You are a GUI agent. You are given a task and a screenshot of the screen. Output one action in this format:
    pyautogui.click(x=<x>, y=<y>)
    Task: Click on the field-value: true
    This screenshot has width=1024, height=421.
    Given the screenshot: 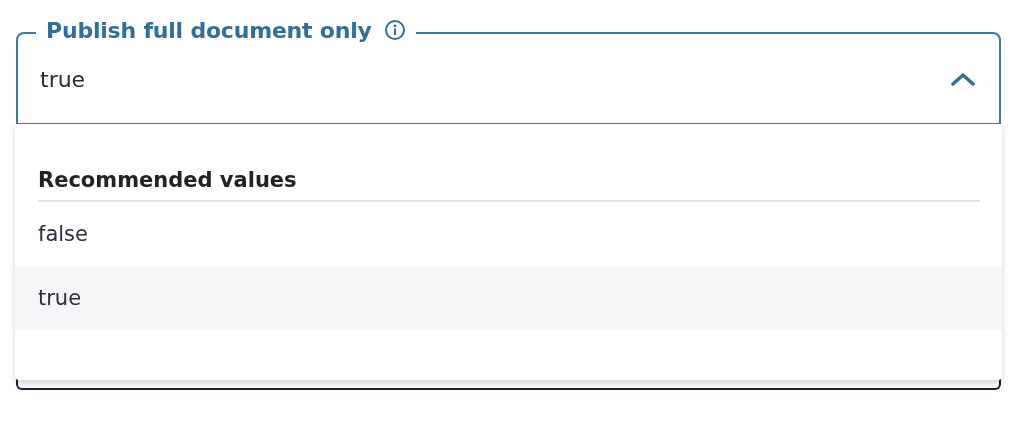 What is the action you would take?
    pyautogui.click(x=63, y=79)
    